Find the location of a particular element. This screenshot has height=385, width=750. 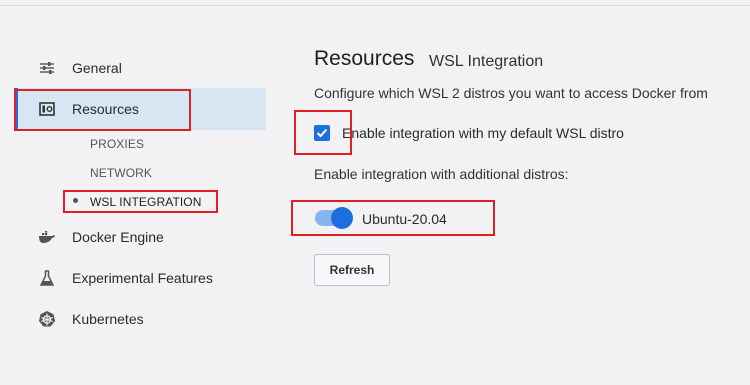

sidebar-item-general: General is located at coordinates (140, 68).